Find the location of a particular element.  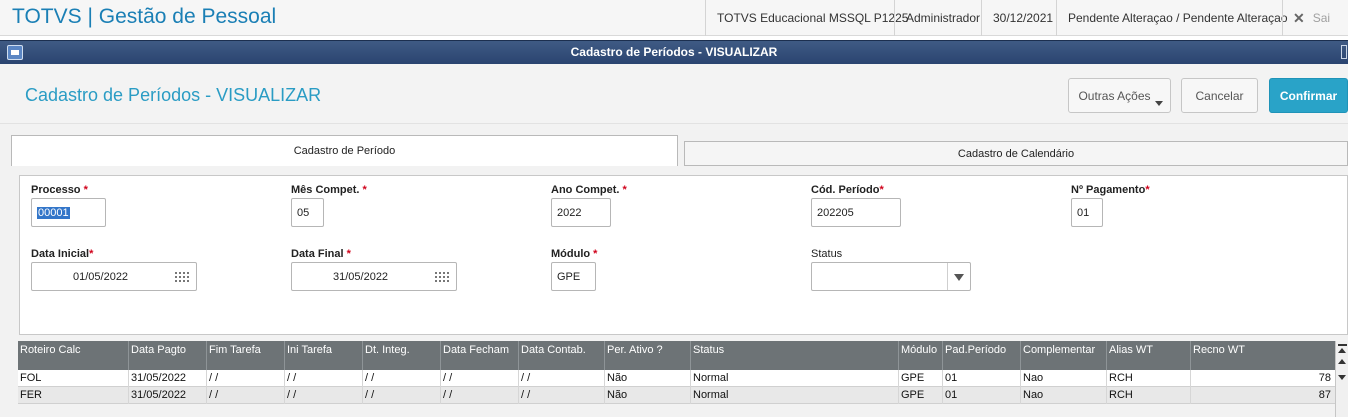

column-header: Data Contab. is located at coordinates (561, 355).